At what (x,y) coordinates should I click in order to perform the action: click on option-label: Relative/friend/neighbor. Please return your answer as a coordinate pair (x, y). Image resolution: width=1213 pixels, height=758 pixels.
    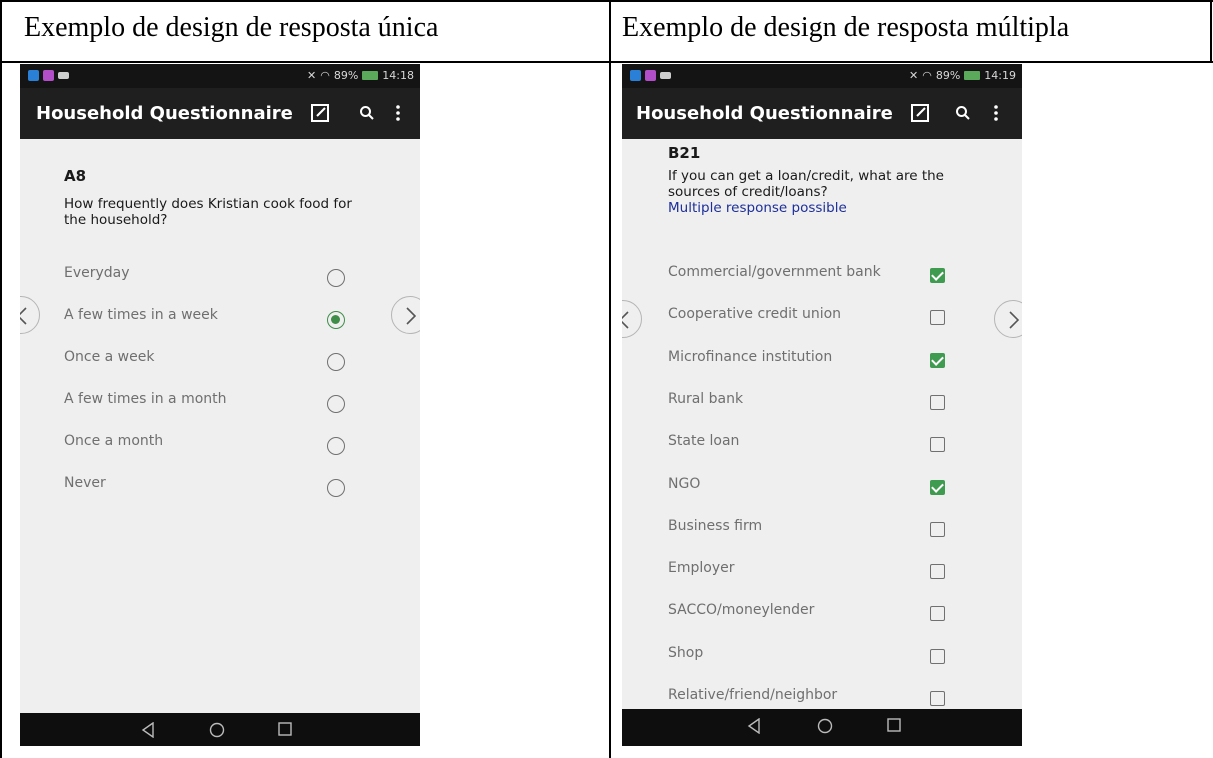
    Looking at the image, I should click on (752, 695).